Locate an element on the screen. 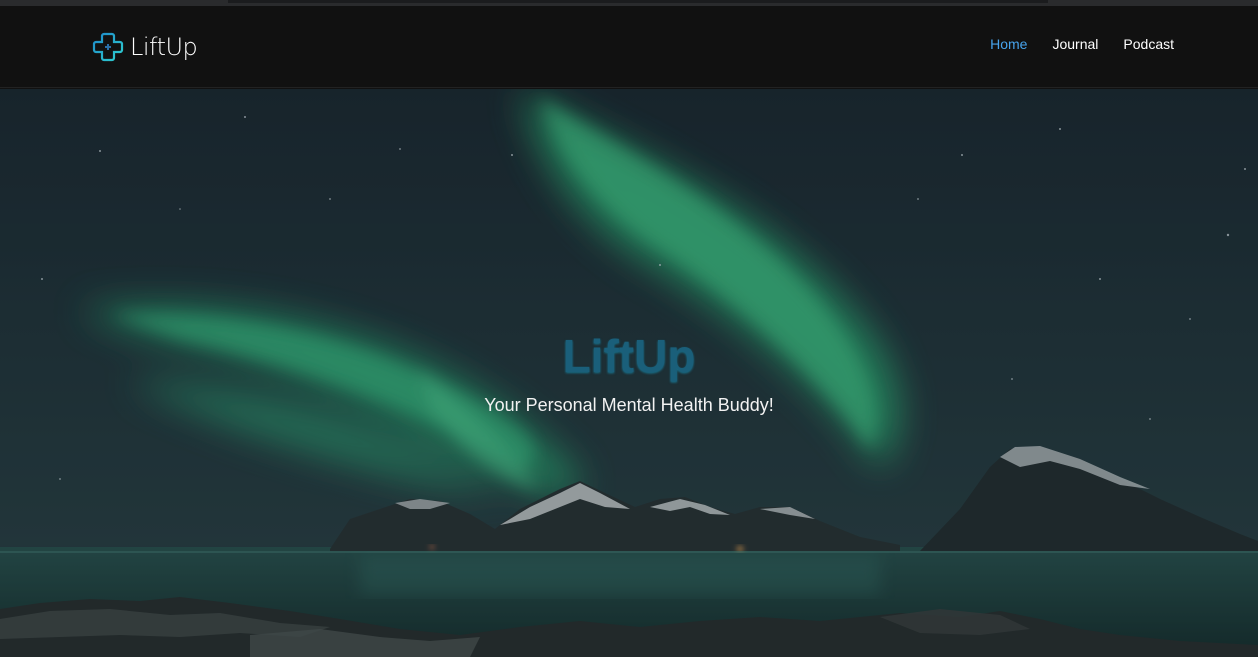 The width and height of the screenshot is (1258, 657). brand-logo-link: LiftUp is located at coordinates (145, 47).